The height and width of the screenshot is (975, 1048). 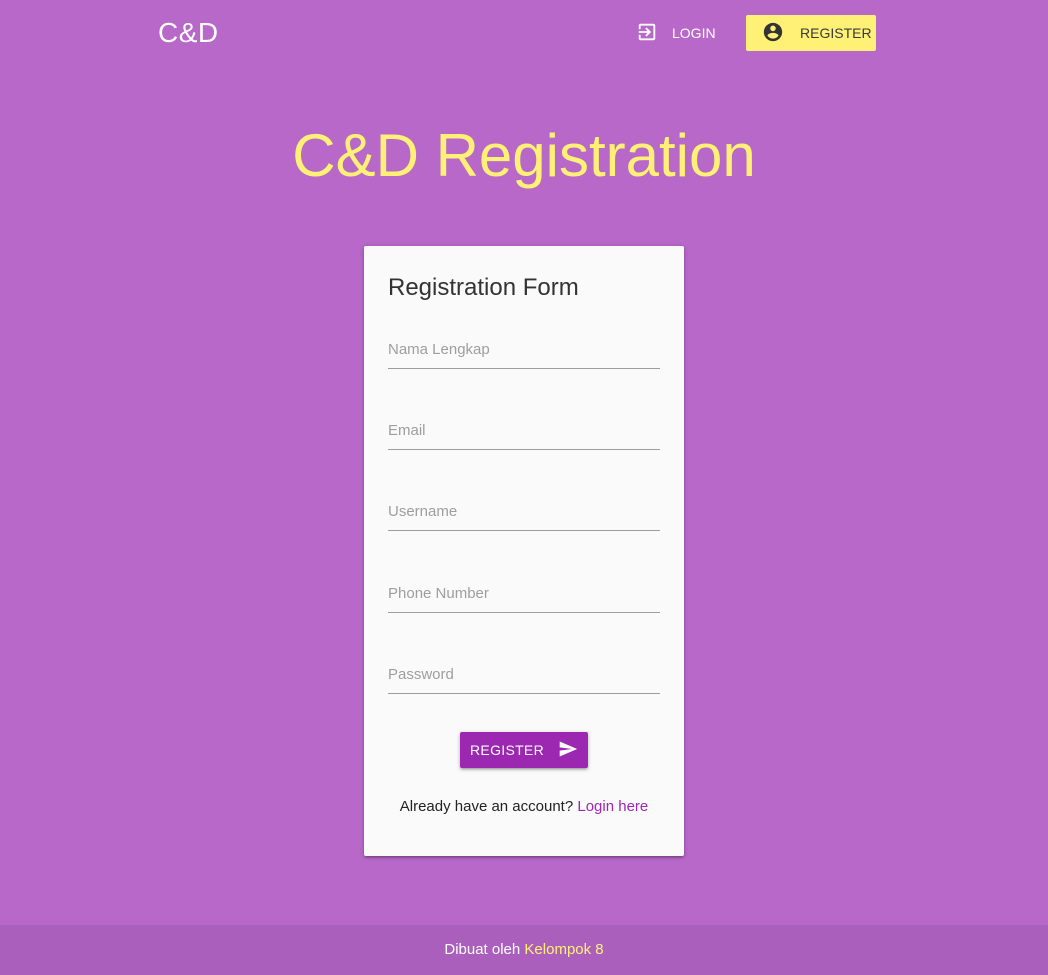 What do you see at coordinates (482, 949) in the screenshot?
I see `footer-credit-text: Dibuat oleh` at bounding box center [482, 949].